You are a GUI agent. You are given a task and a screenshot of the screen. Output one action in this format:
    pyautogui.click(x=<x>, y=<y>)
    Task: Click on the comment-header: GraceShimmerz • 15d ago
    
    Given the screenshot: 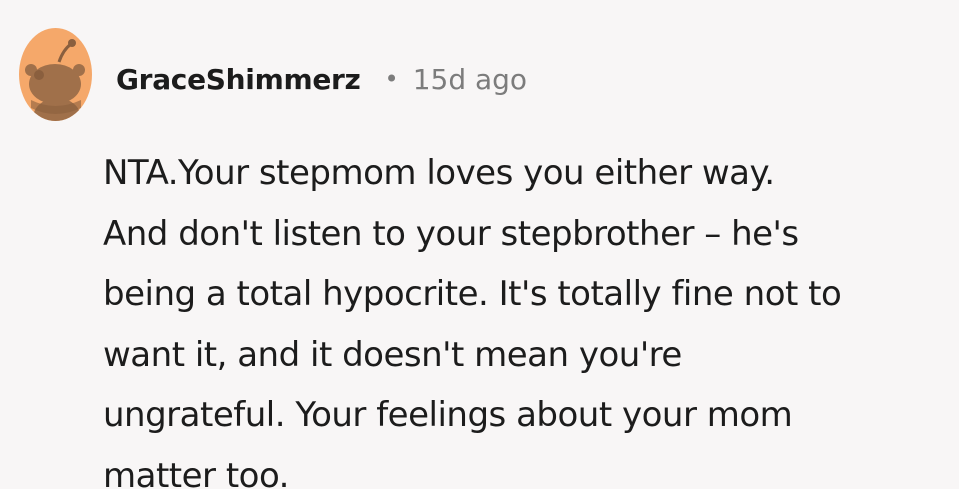 What is the action you would take?
    pyautogui.click(x=321, y=79)
    